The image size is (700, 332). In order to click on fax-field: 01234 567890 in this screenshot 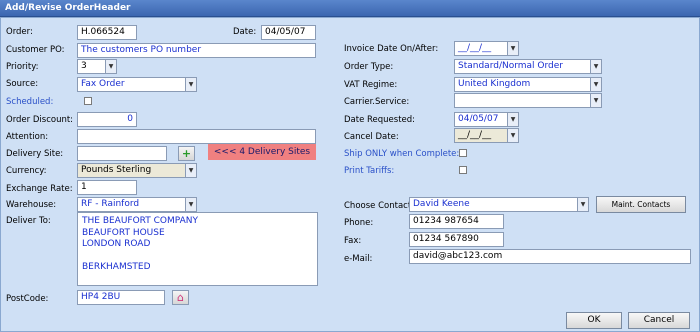, I will do `click(456, 239)`.